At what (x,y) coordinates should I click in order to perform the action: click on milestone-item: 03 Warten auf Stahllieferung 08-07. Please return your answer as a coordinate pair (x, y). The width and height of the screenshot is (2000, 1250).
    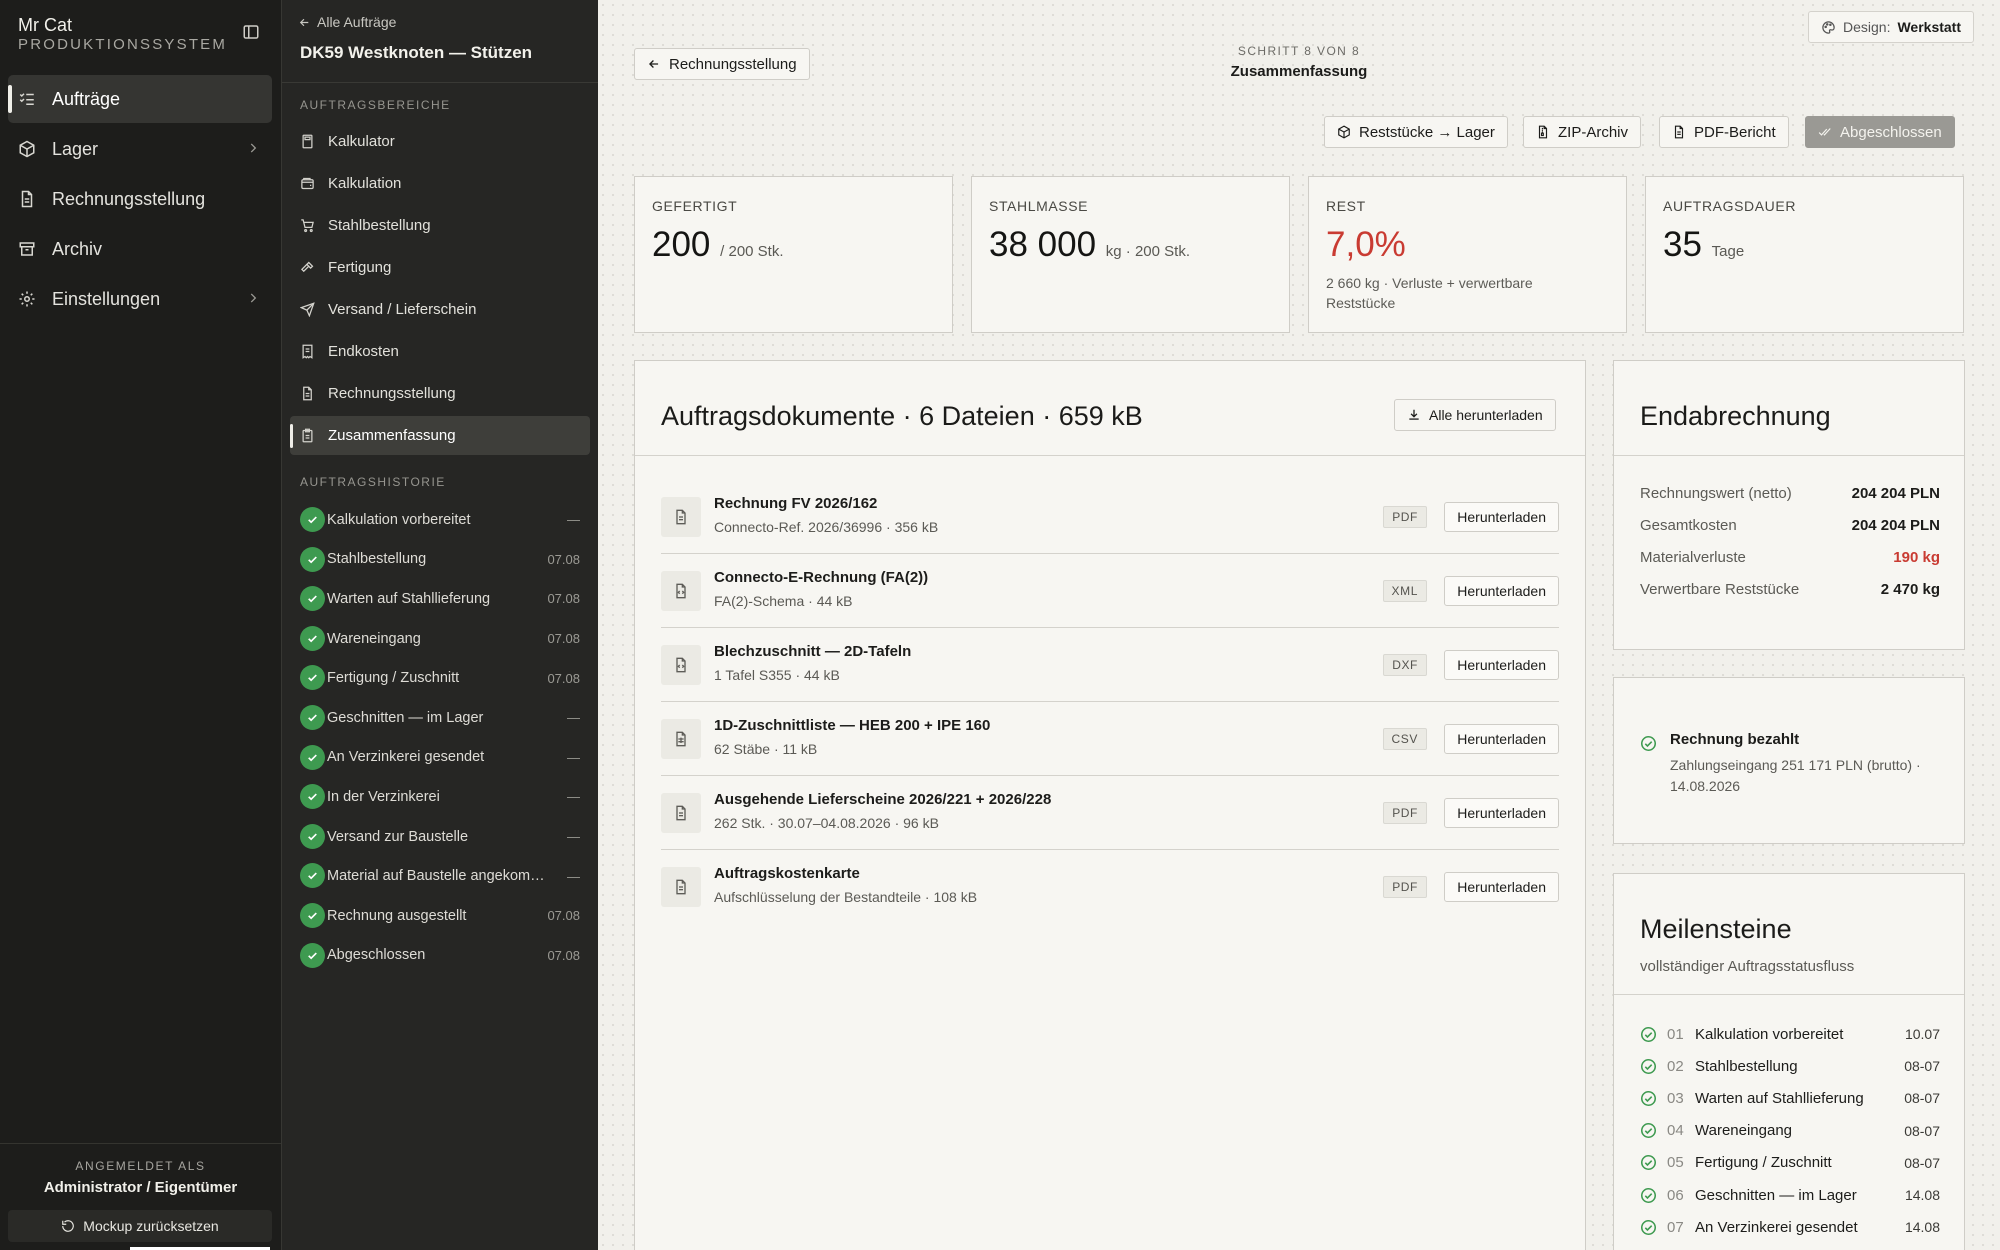
    Looking at the image, I should click on (1790, 1098).